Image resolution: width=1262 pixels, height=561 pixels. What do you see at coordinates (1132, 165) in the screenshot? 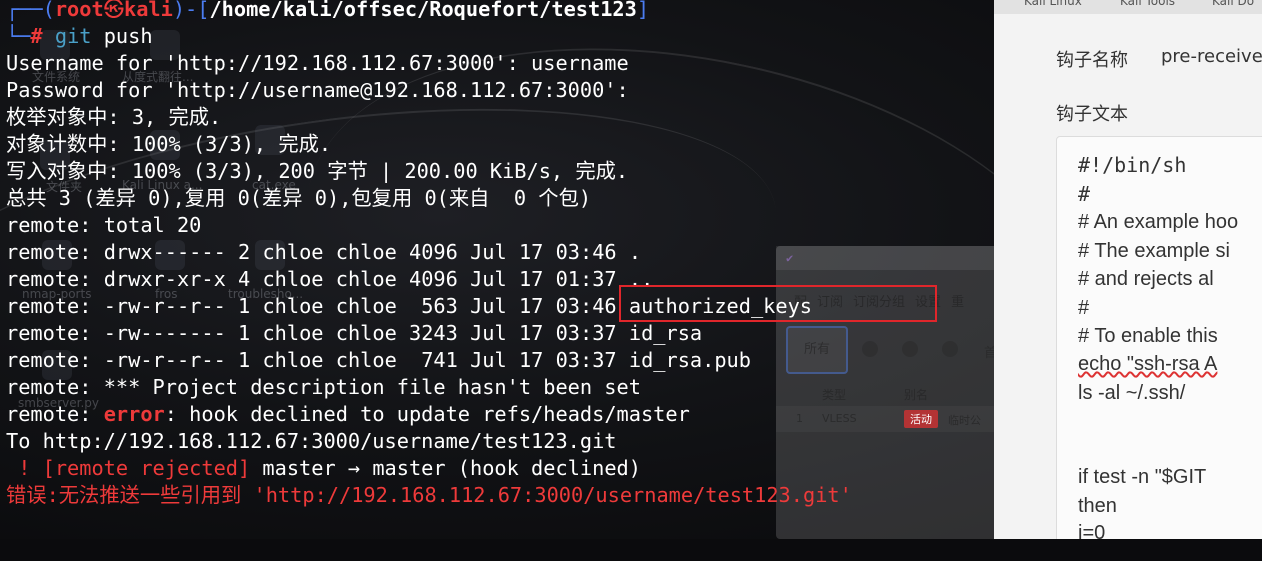
I see `code-line: #!/bin/sh` at bounding box center [1132, 165].